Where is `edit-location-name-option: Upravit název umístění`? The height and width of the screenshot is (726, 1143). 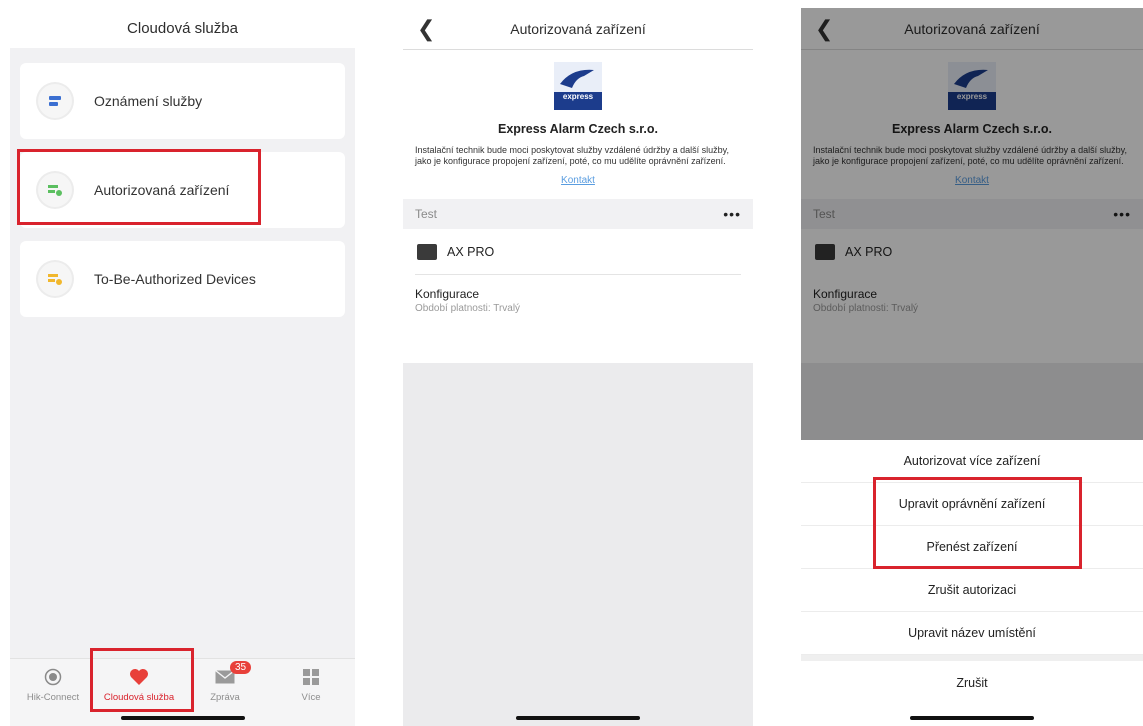 edit-location-name-option: Upravit název umístění is located at coordinates (972, 633).